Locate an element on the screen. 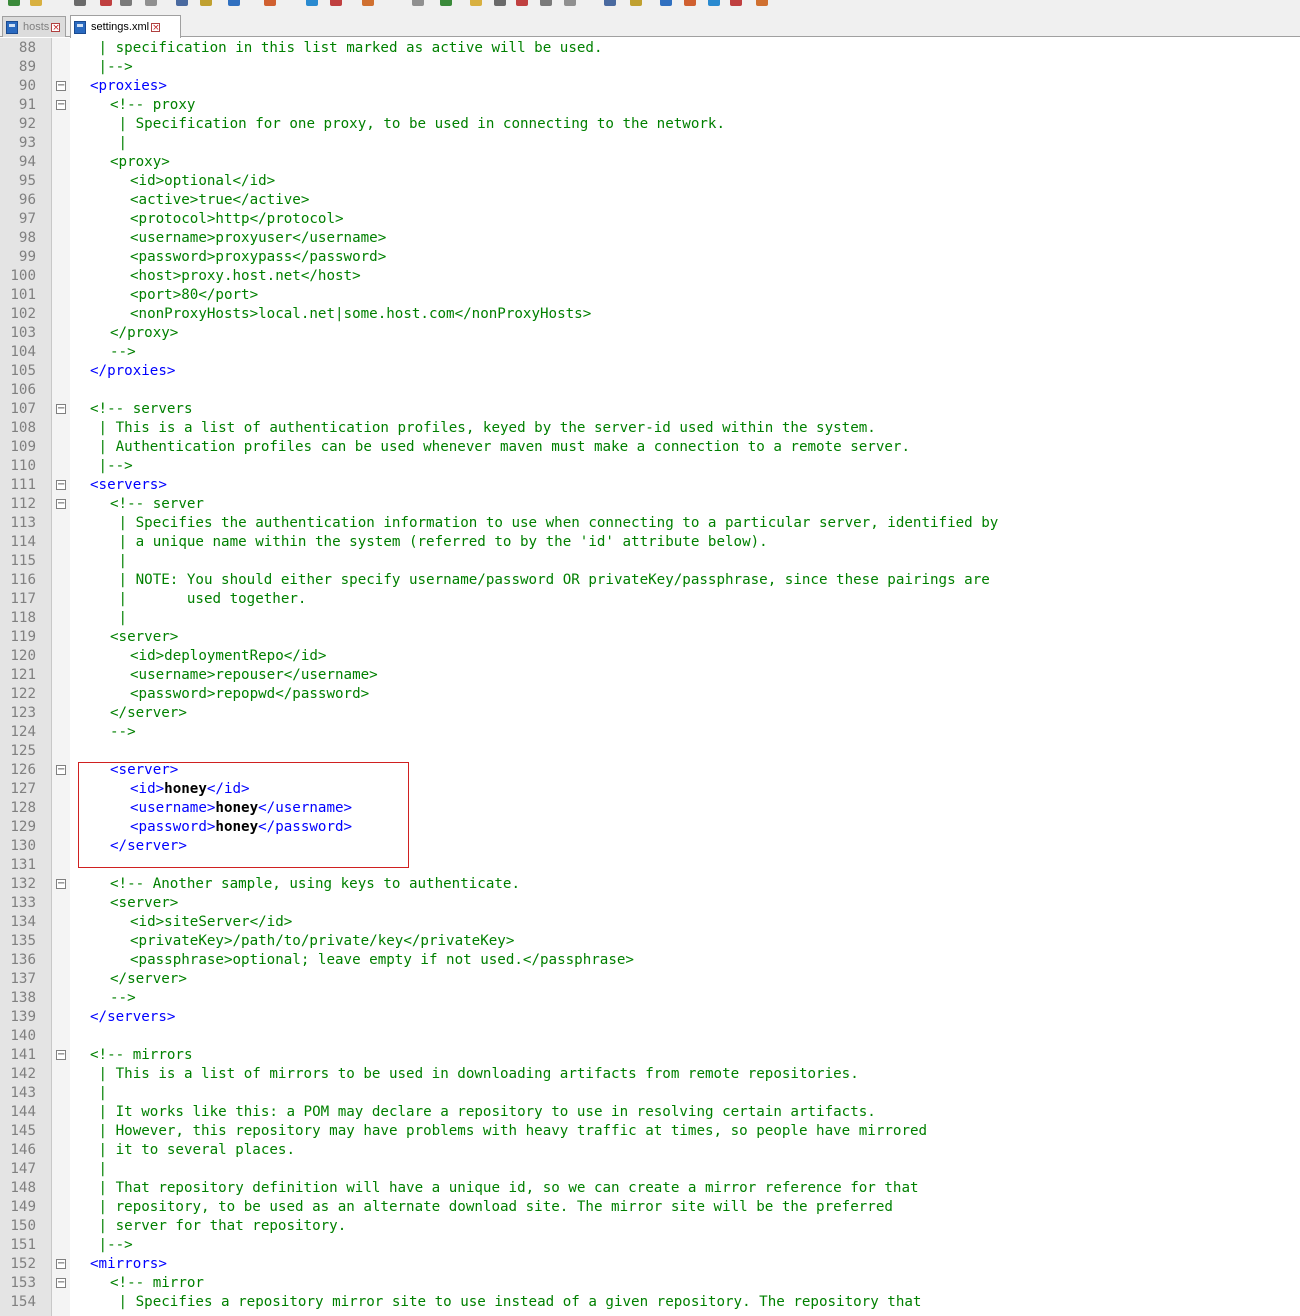  line-number: 144 is located at coordinates (23, 1112).